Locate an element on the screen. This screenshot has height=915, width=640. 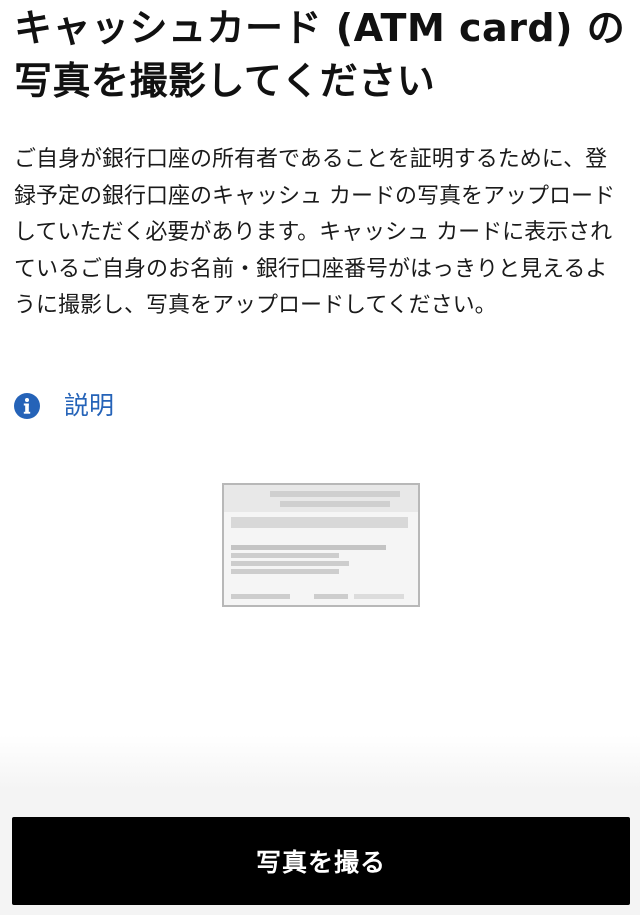
atm-card-placeholder-icon is located at coordinates (321, 545).